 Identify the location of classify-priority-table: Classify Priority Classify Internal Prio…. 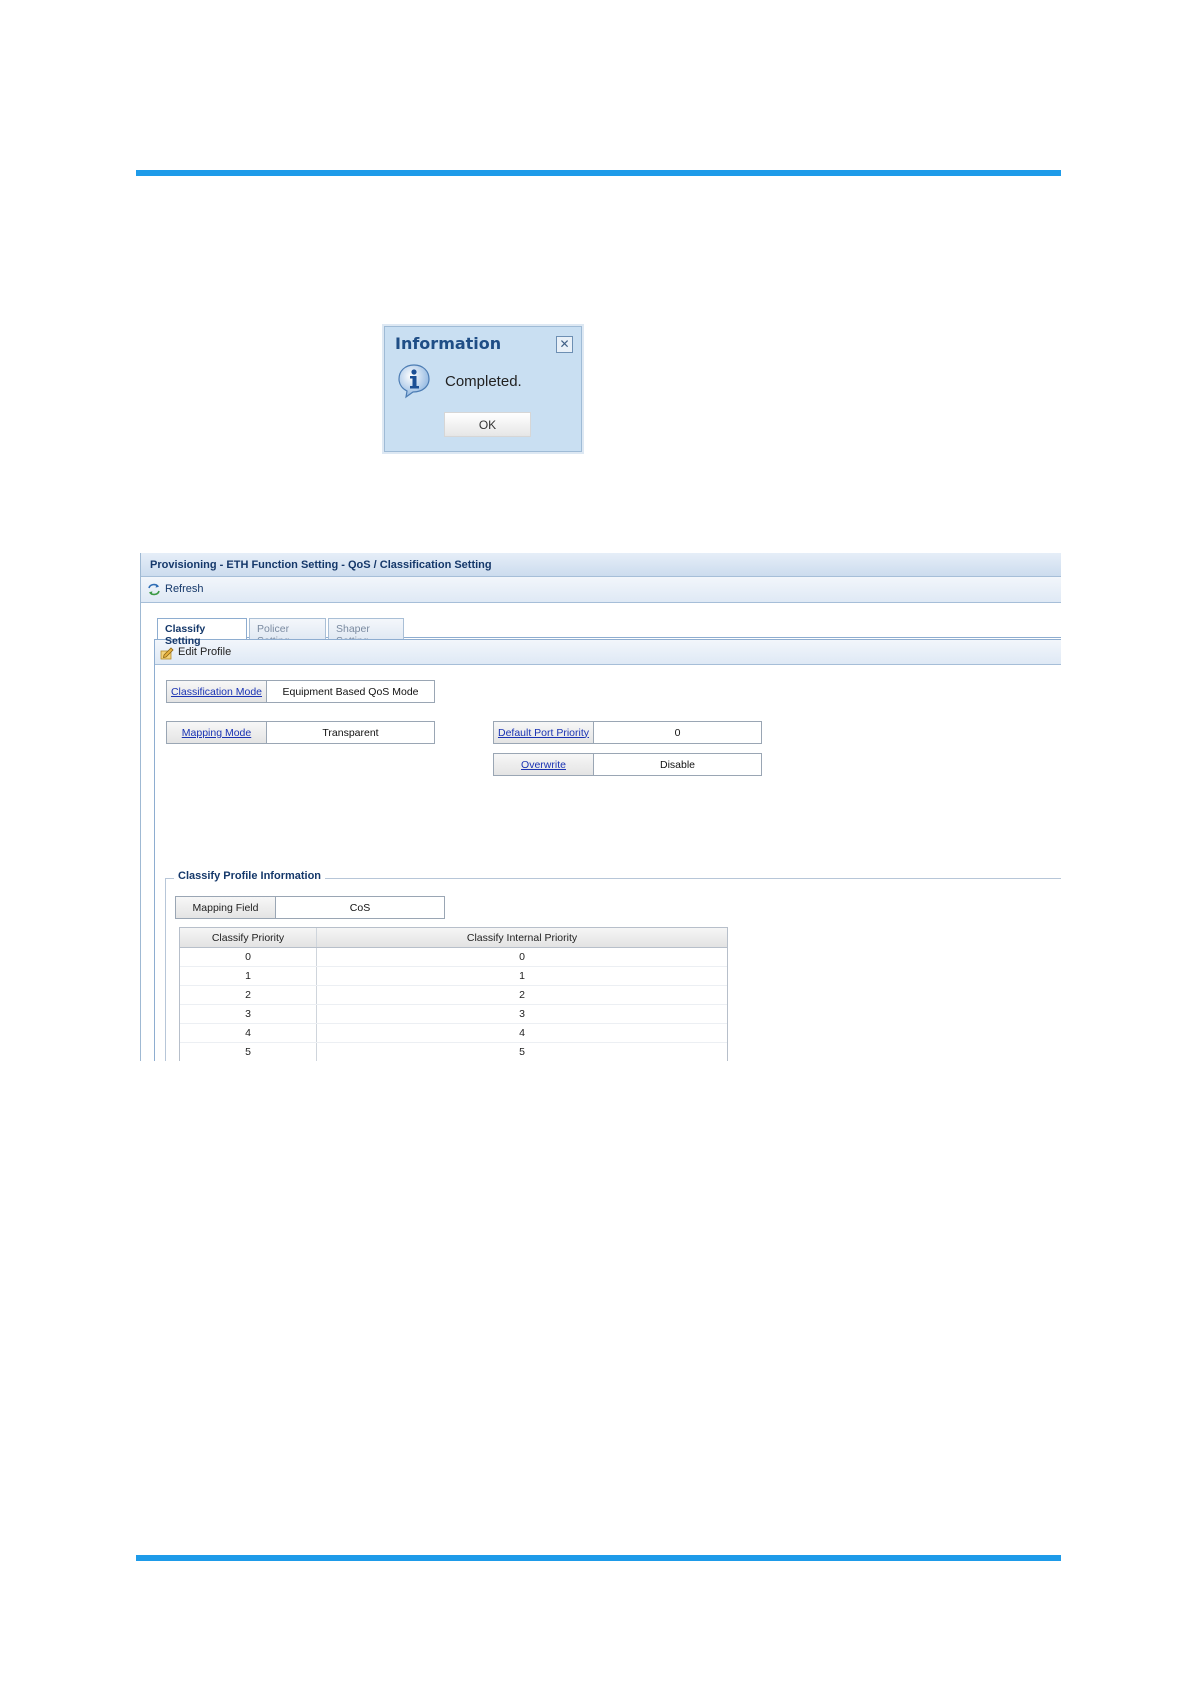
(453, 994).